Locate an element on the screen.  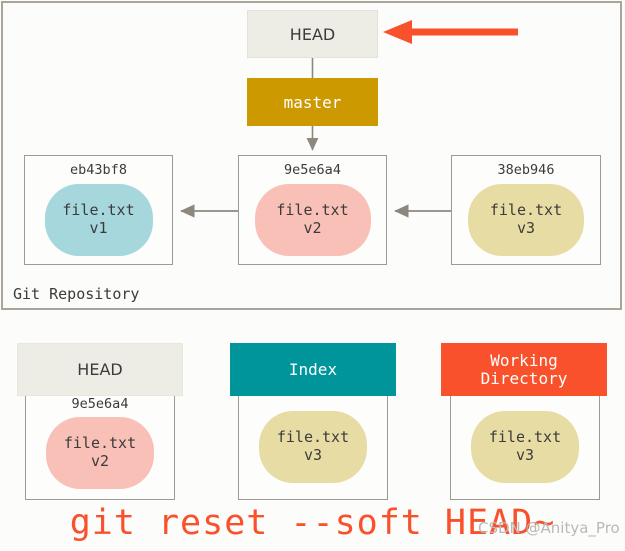
commit-box-eb43bf8: eb43bf8 file.txt v1 is located at coordinates (98, 210).